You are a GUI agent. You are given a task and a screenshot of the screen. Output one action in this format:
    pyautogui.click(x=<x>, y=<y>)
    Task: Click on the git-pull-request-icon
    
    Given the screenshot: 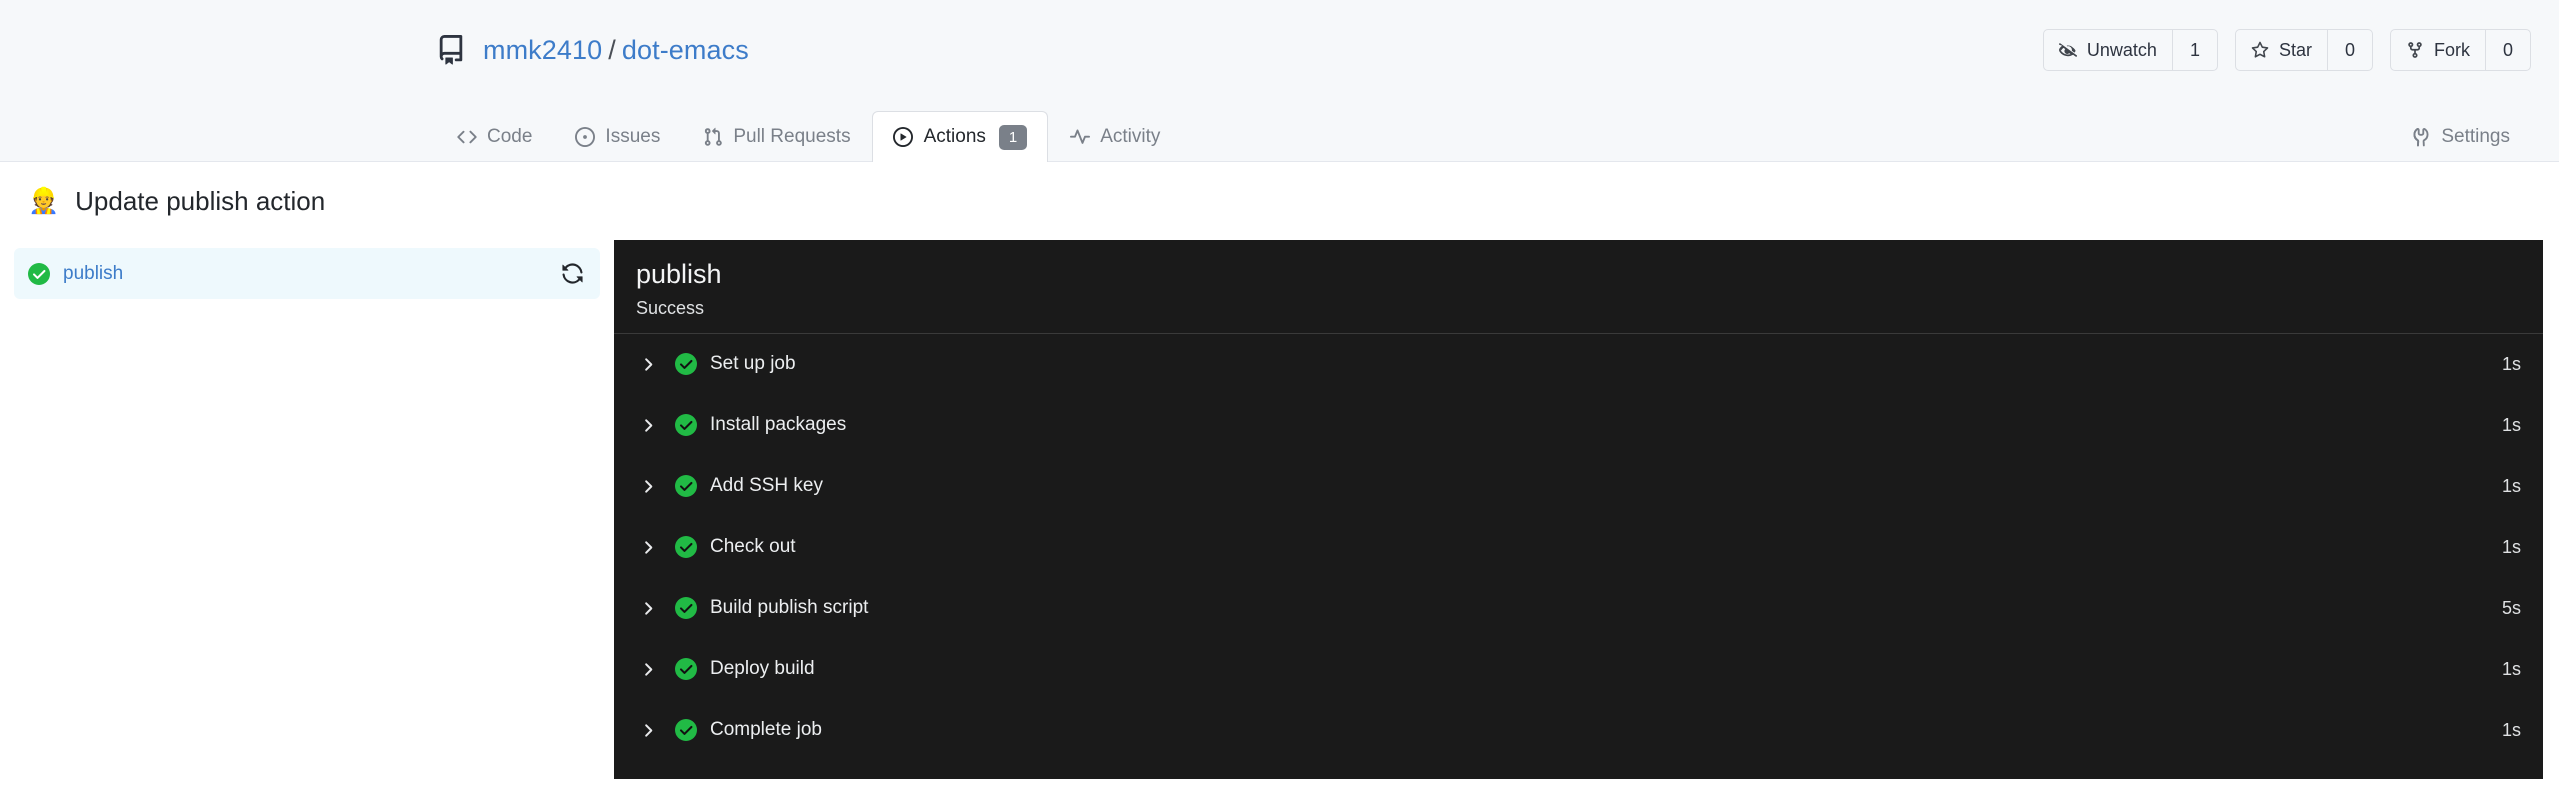 What is the action you would take?
    pyautogui.click(x=712, y=137)
    